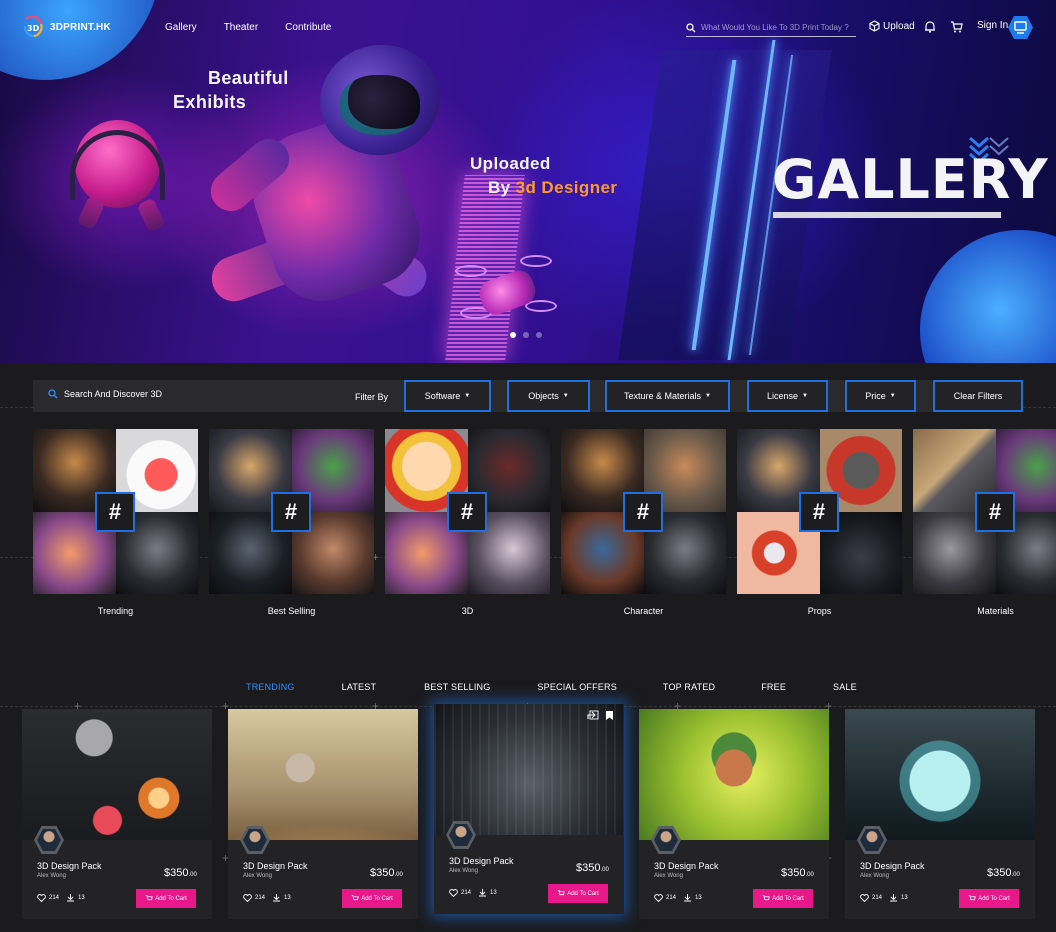 Image resolution: width=1056 pixels, height=932 pixels. Describe the element at coordinates (643, 611) in the screenshot. I see `category-label: Character` at that location.